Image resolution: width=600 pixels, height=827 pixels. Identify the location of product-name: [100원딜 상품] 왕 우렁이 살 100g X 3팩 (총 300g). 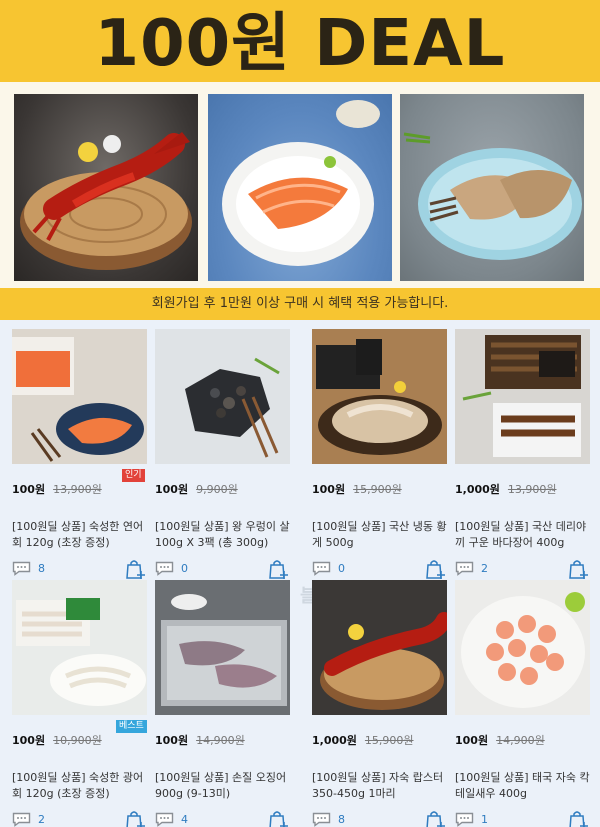
(225, 535).